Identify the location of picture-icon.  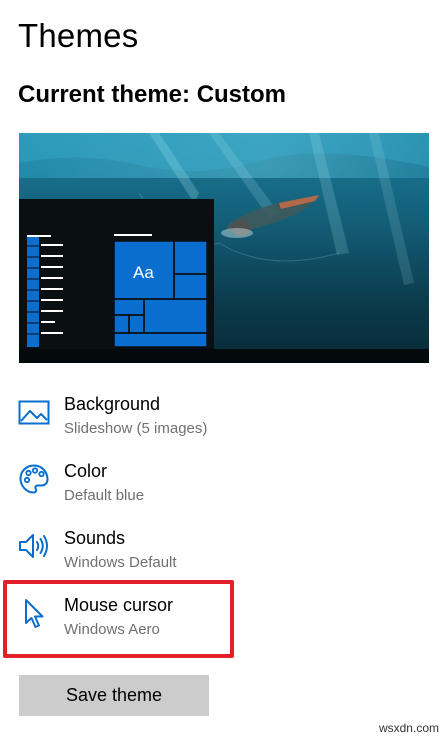
(34, 412).